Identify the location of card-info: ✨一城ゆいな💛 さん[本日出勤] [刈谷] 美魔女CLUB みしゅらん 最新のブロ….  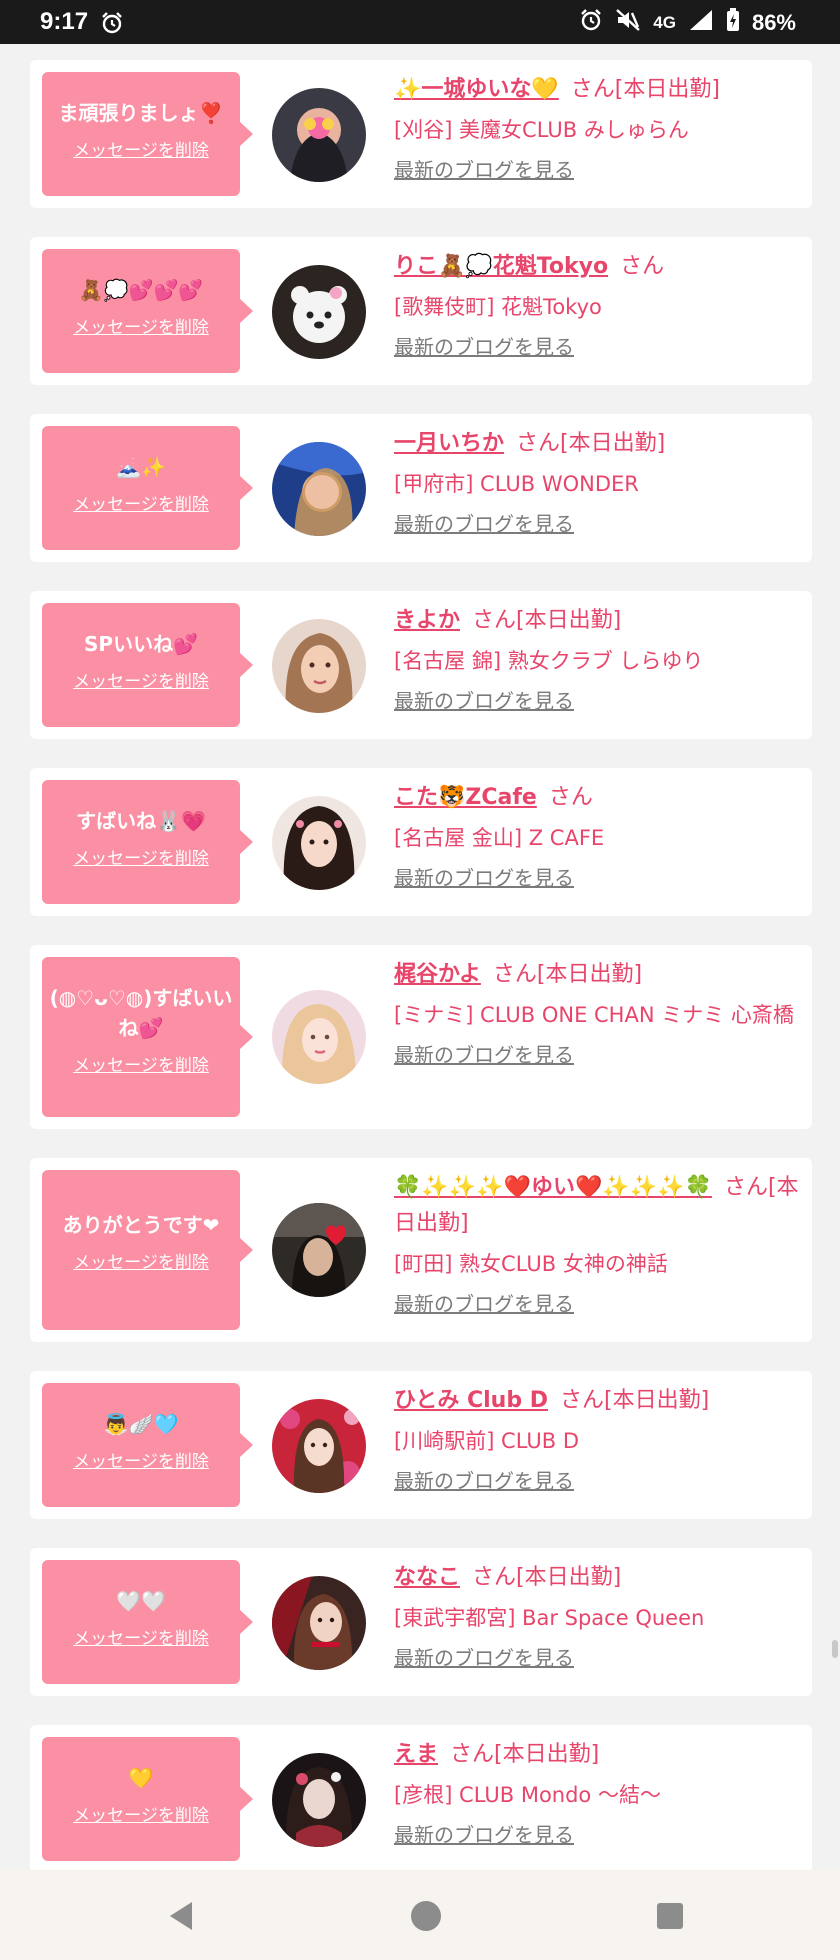
(598, 129).